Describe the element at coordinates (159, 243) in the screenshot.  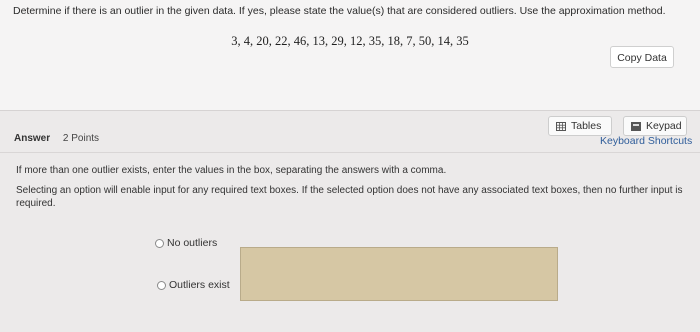
I see `no-outliers-radio` at that location.